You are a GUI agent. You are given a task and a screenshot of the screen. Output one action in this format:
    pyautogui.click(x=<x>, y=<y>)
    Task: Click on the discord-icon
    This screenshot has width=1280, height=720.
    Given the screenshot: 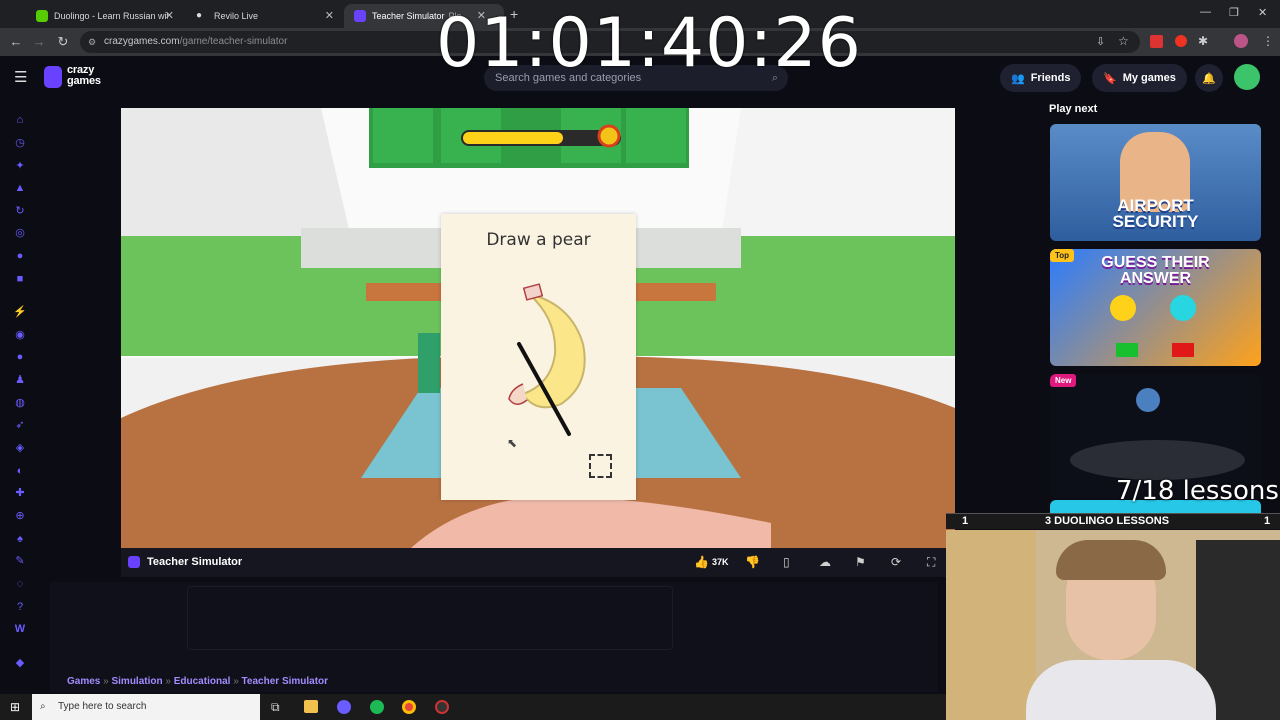 What is the action you would take?
    pyautogui.click(x=344, y=707)
    